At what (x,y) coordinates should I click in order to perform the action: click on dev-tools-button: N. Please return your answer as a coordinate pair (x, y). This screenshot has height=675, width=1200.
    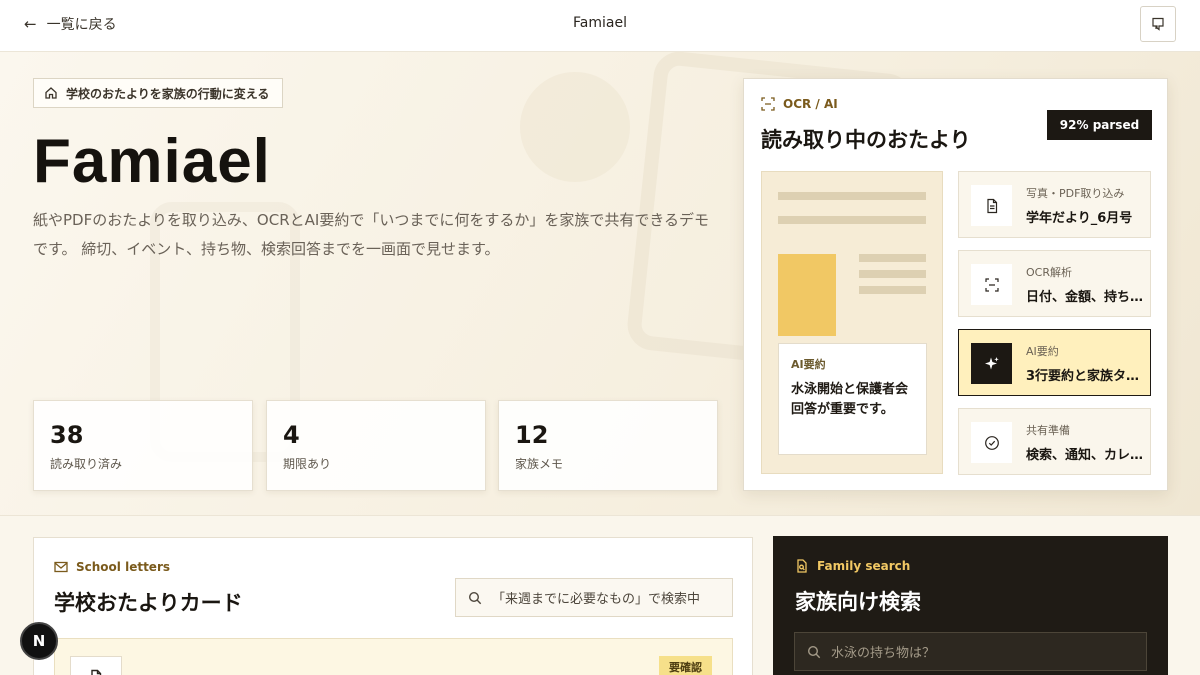
    Looking at the image, I should click on (39, 641).